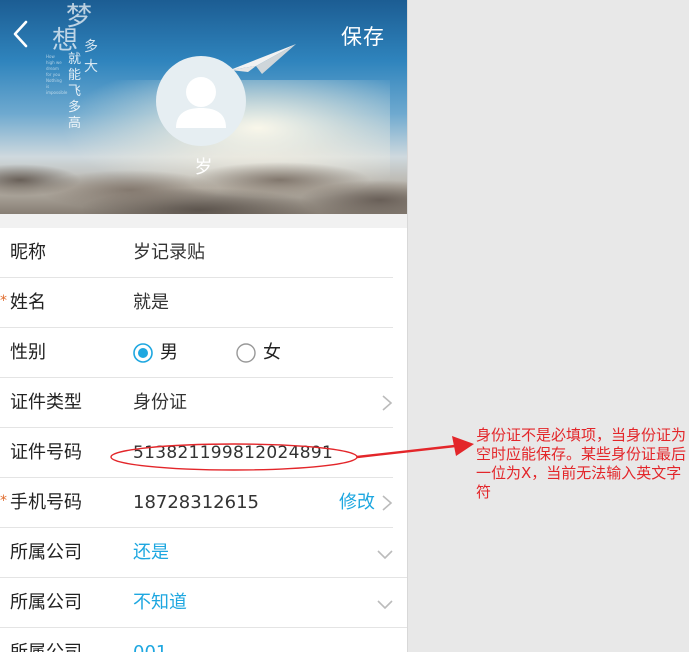 The image size is (689, 652). What do you see at coordinates (28, 352) in the screenshot?
I see `gender-label: 性别` at bounding box center [28, 352].